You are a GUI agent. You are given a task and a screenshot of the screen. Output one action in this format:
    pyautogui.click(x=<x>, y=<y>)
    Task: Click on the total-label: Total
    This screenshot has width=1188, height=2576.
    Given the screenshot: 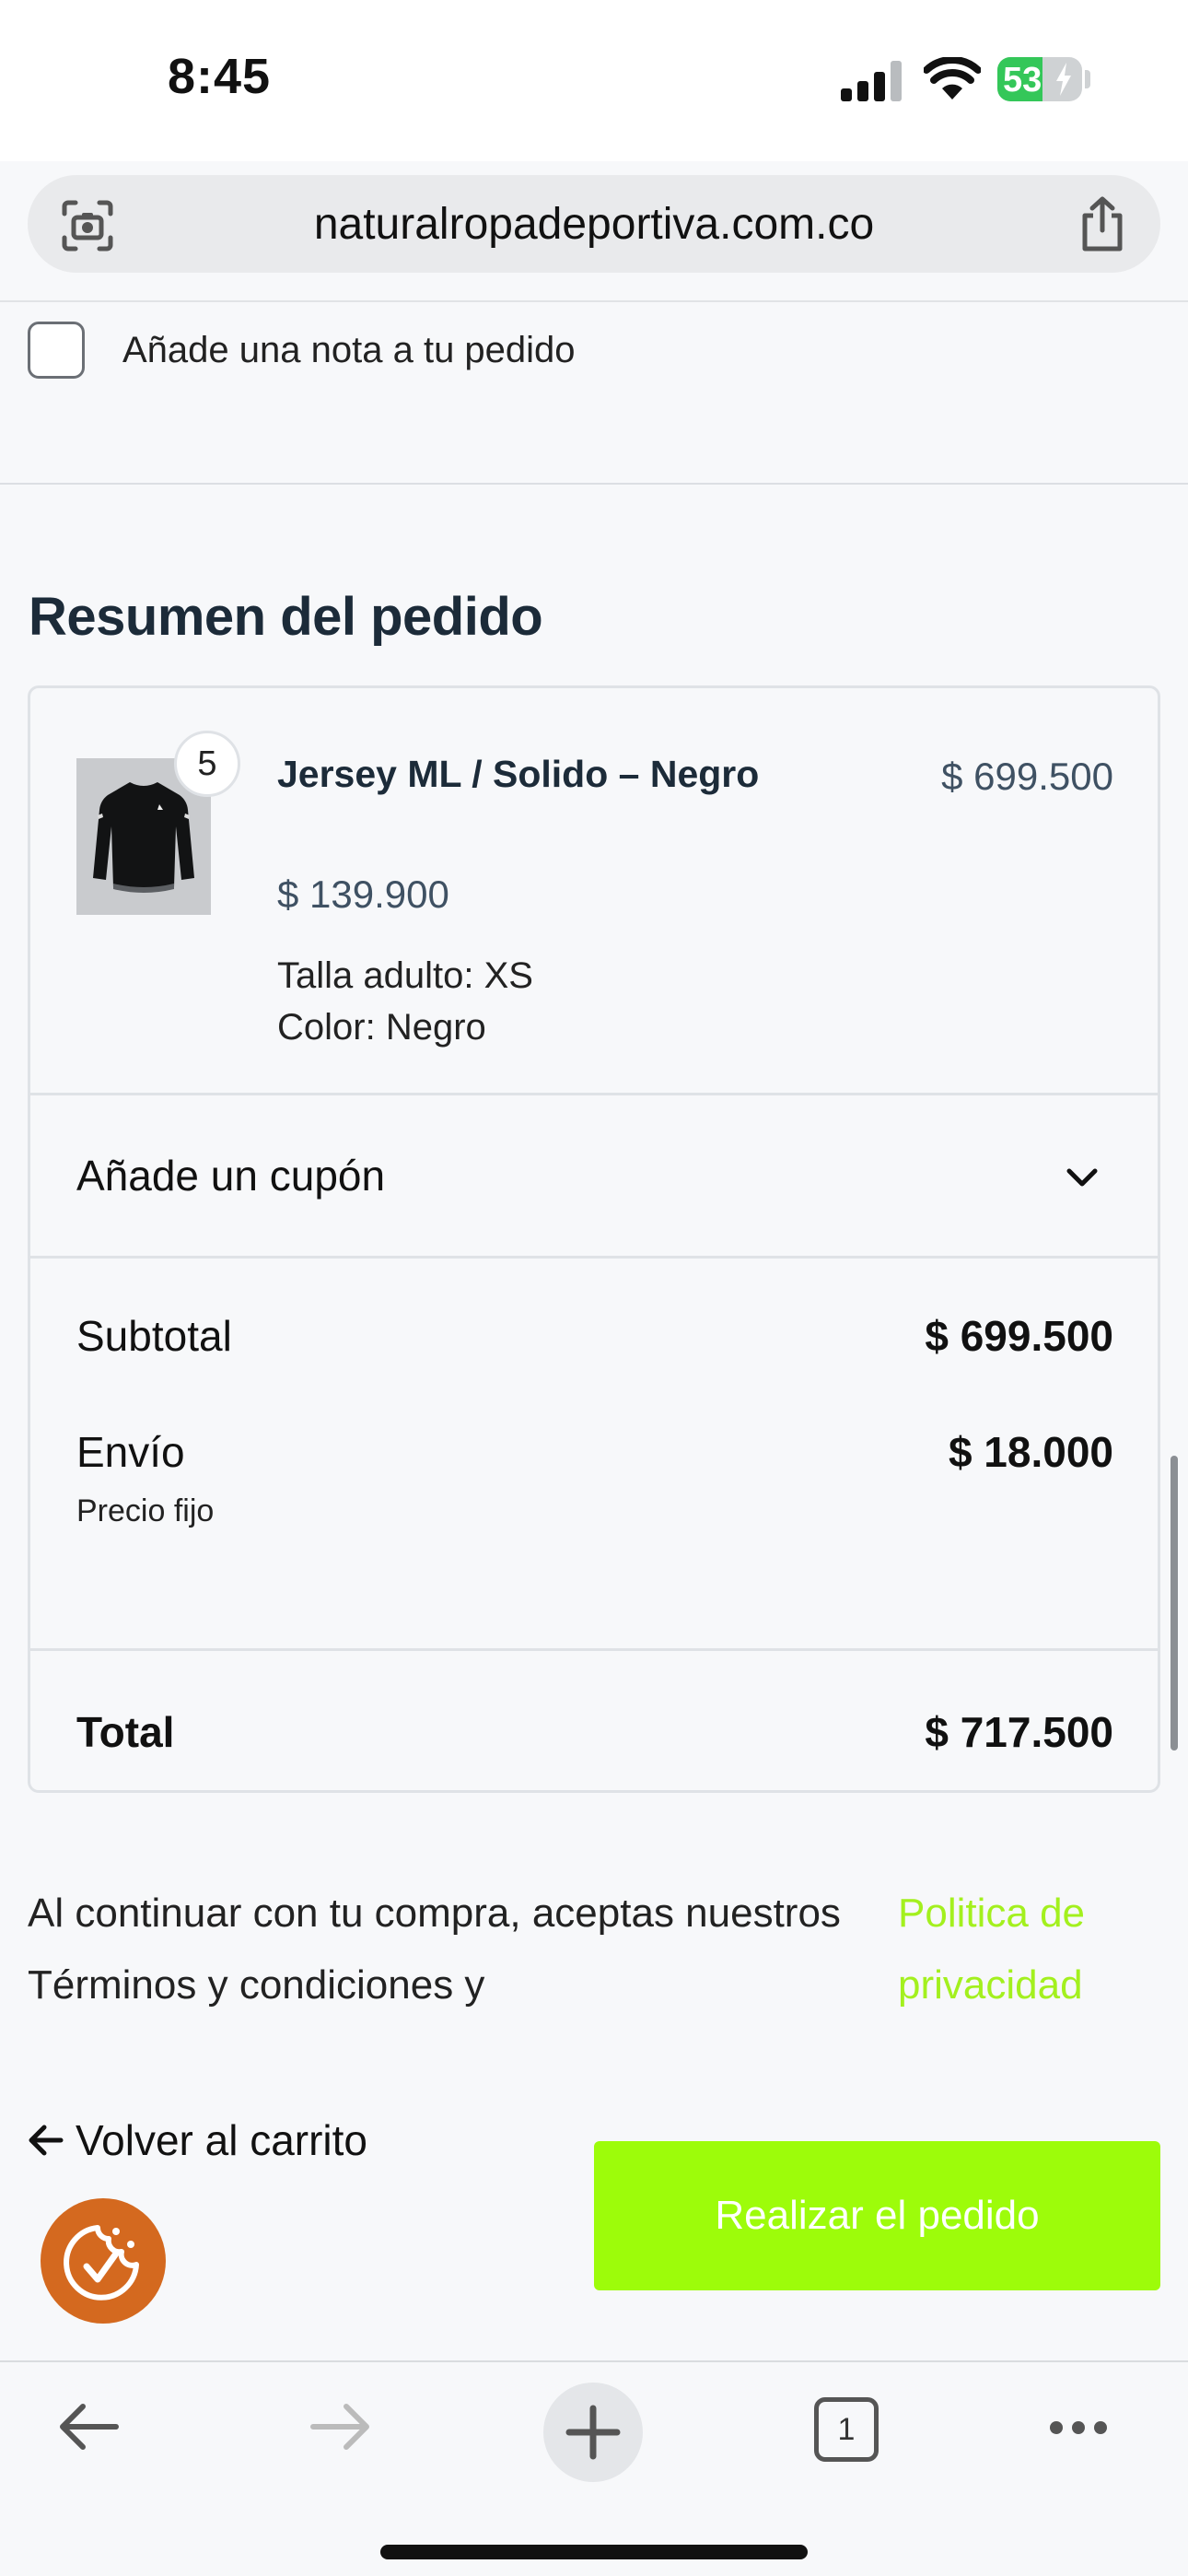 What is the action you would take?
    pyautogui.click(x=125, y=1732)
    